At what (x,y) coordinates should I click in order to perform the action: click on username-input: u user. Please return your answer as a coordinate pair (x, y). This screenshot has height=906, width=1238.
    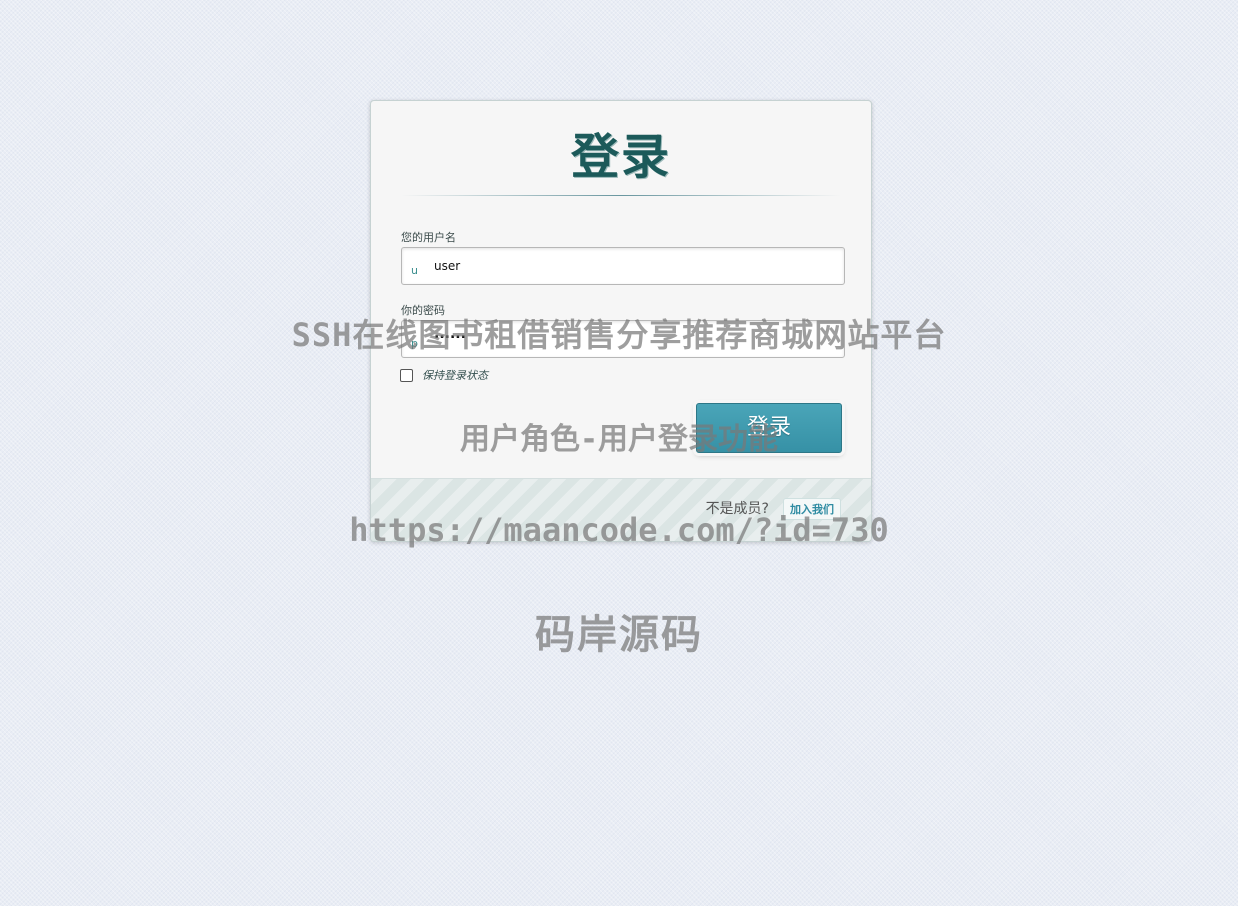
    Looking at the image, I should click on (623, 266).